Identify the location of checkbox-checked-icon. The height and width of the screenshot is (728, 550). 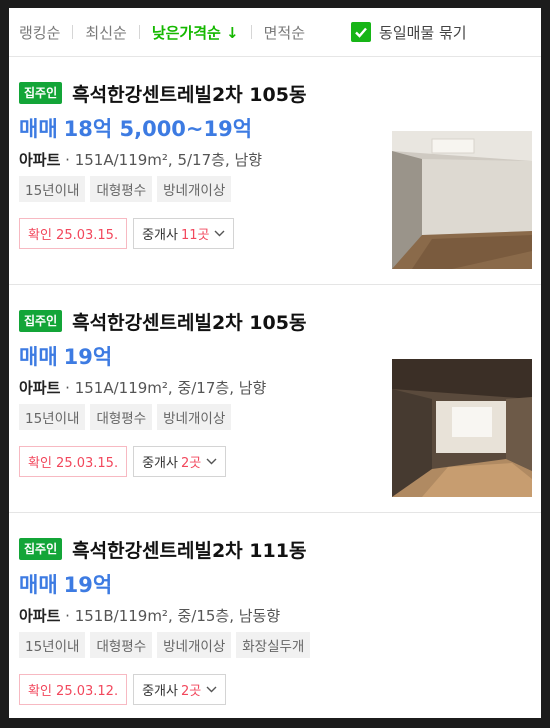
(361, 32).